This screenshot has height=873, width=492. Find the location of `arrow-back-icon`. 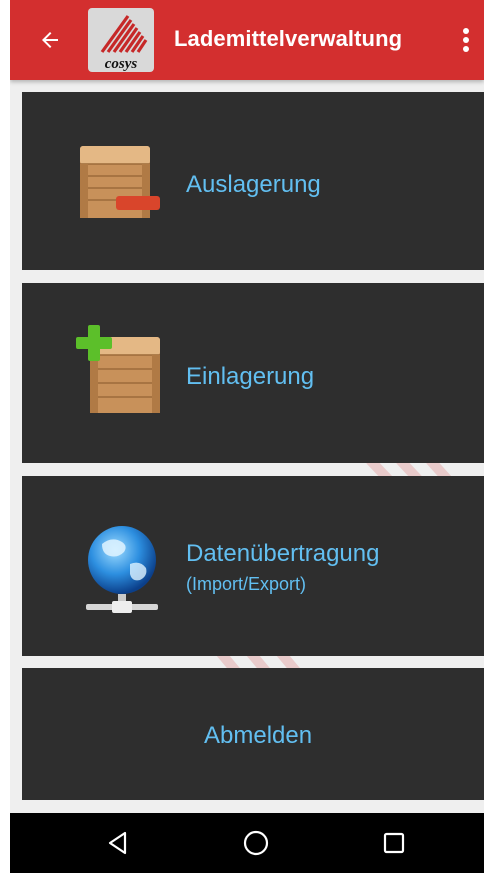

arrow-back-icon is located at coordinates (50, 40).